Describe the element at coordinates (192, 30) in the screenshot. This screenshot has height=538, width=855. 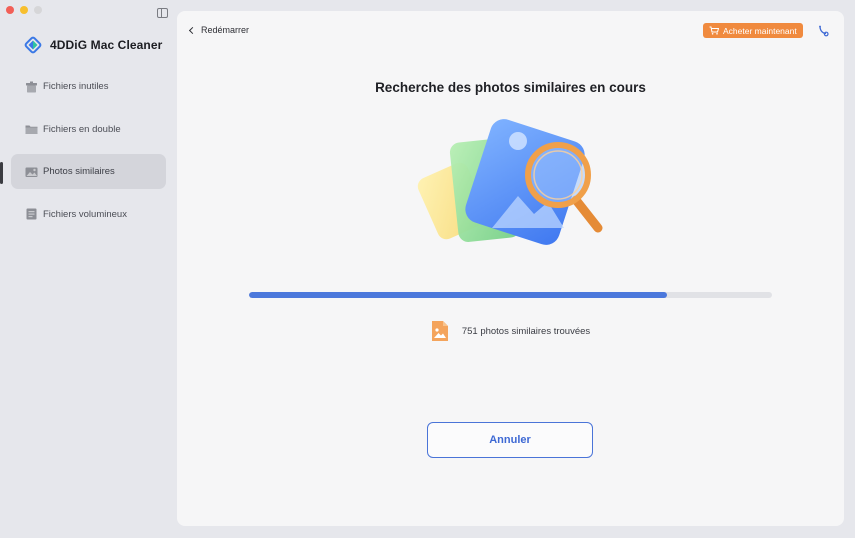
I see `chevron-left-icon` at that location.